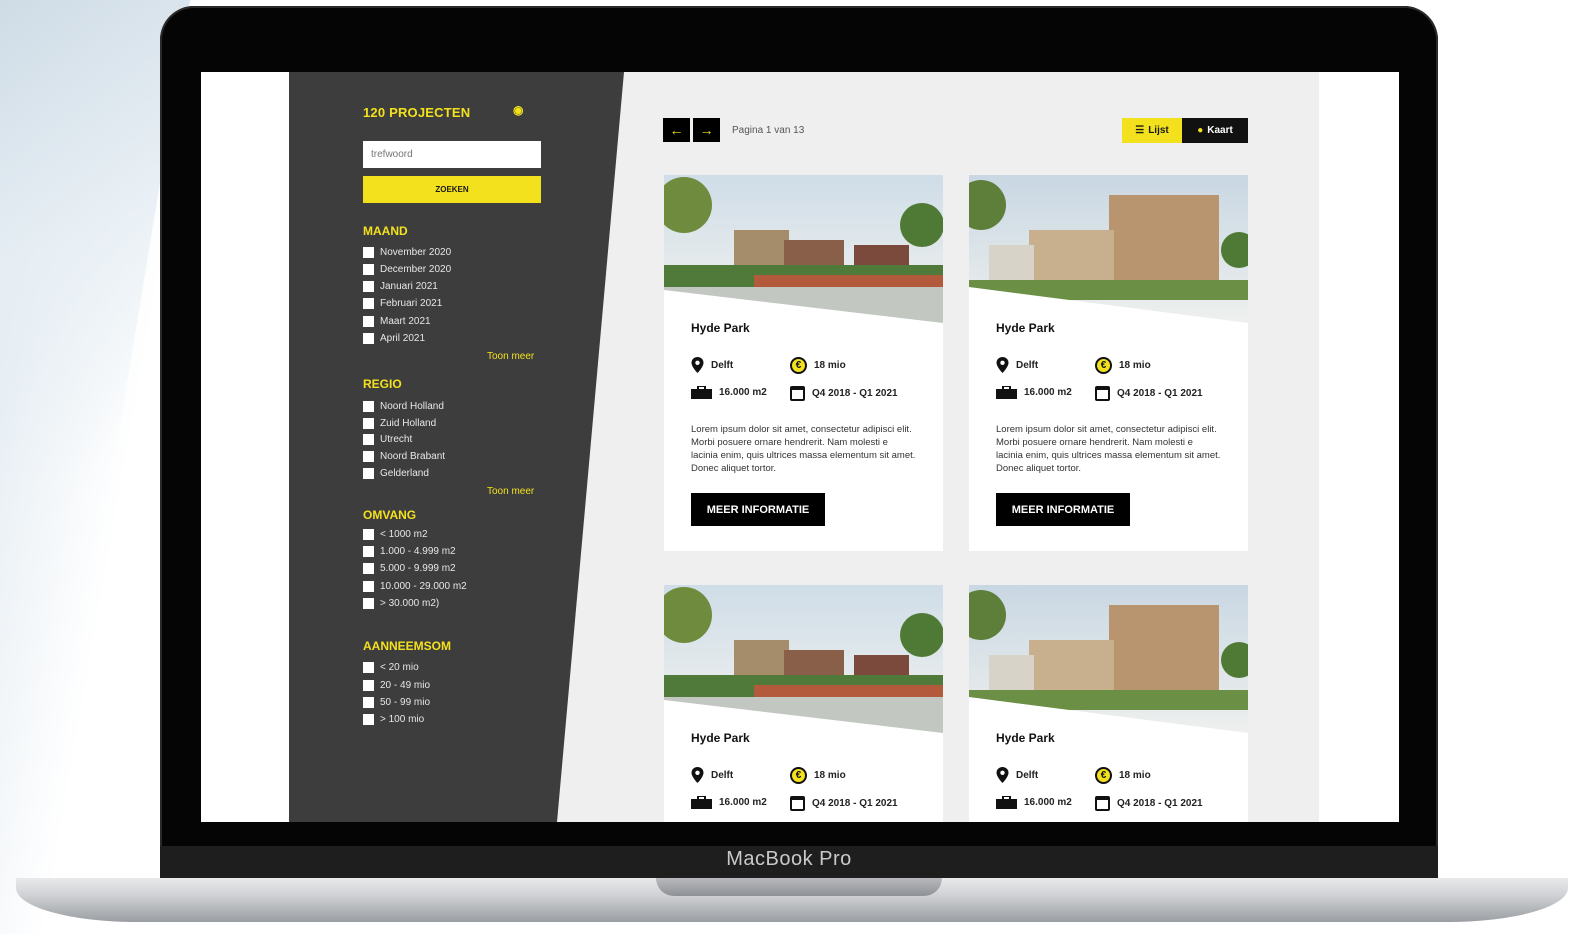 The image size is (1578, 934). What do you see at coordinates (409, 568) in the screenshot?
I see `filter-option: 5.000 - 9.999 m2` at bounding box center [409, 568].